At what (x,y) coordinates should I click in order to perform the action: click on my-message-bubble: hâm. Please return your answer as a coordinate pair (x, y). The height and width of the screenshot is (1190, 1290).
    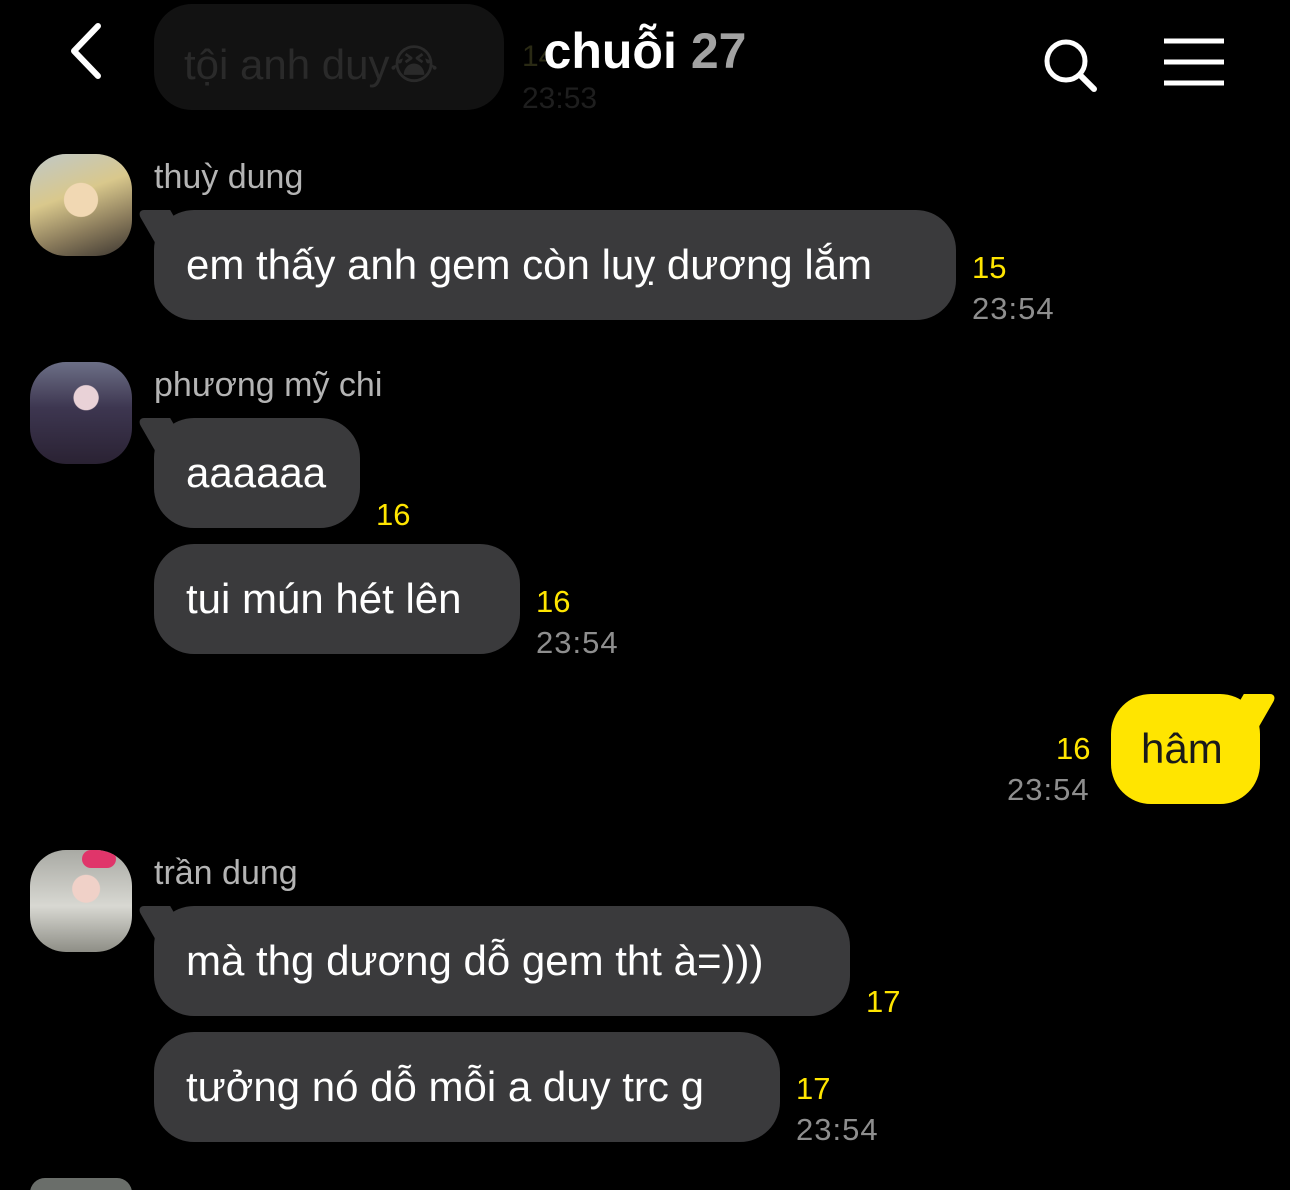
    Looking at the image, I should click on (1185, 749).